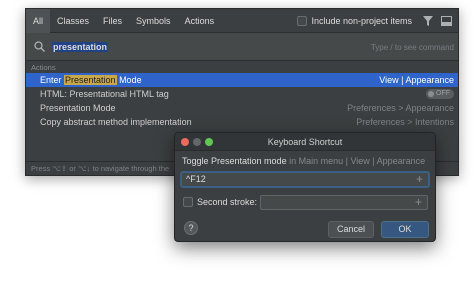 The width and height of the screenshot is (474, 292). Describe the element at coordinates (344, 202) in the screenshot. I see `second-stroke-field: +` at that location.